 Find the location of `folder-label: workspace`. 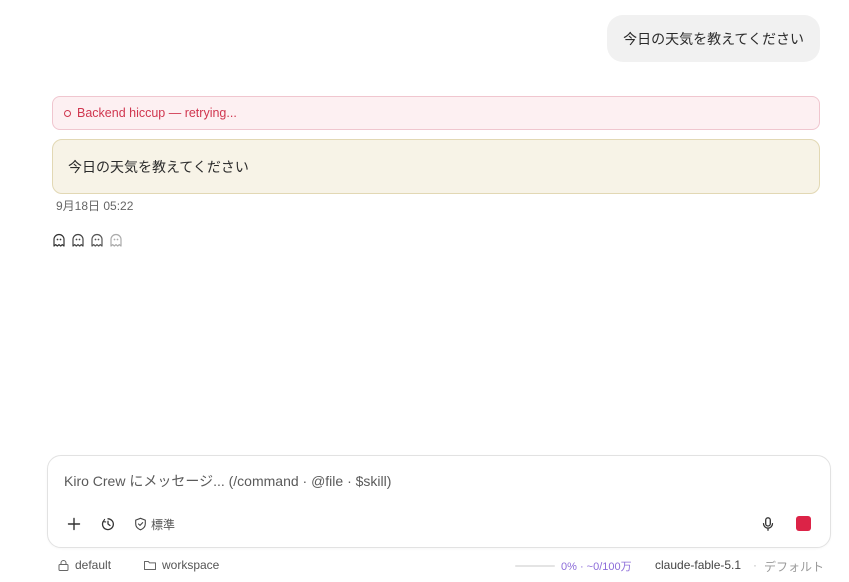

folder-label: workspace is located at coordinates (191, 565).